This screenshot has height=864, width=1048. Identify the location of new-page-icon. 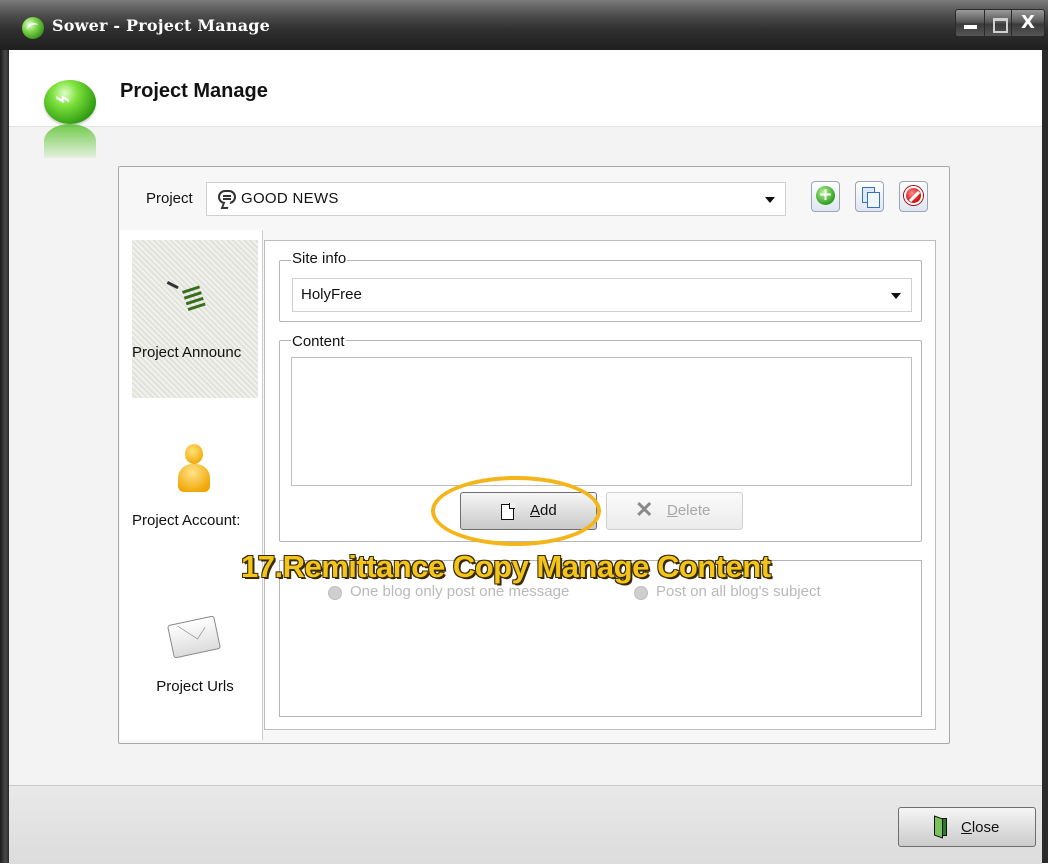
(508, 511).